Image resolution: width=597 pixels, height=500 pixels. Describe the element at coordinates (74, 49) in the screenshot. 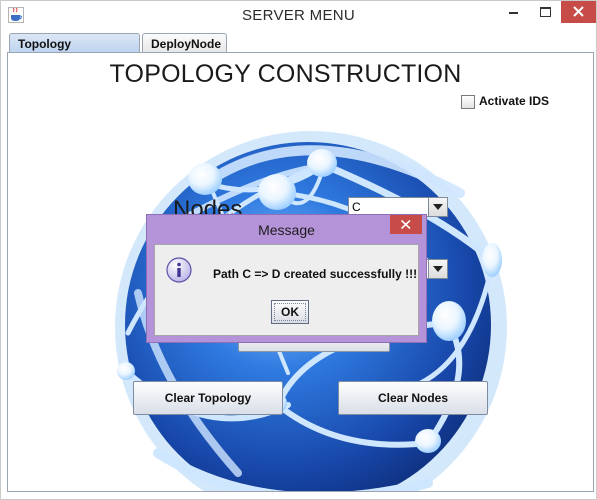

I see `tab-topology-construct: Topology Construct` at that location.